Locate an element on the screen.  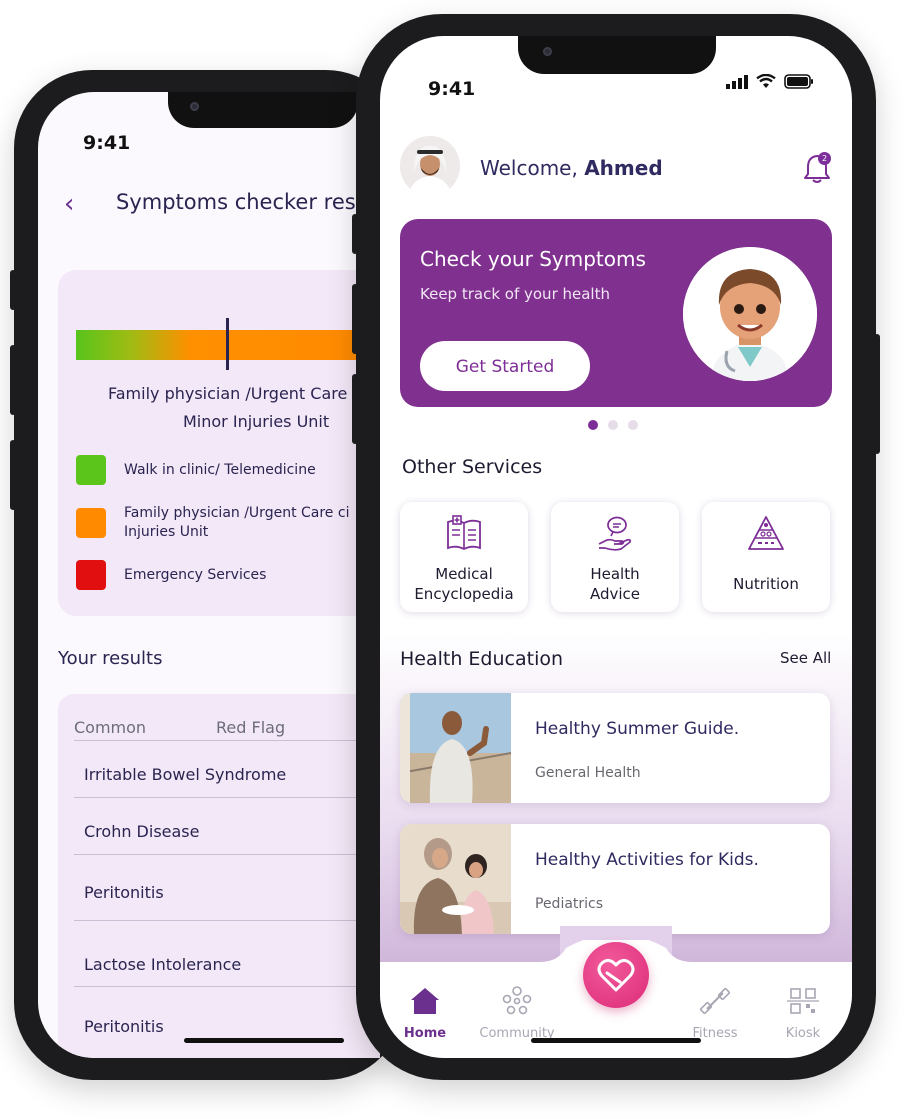
banner-title: Check your Symptoms is located at coordinates (533, 259).